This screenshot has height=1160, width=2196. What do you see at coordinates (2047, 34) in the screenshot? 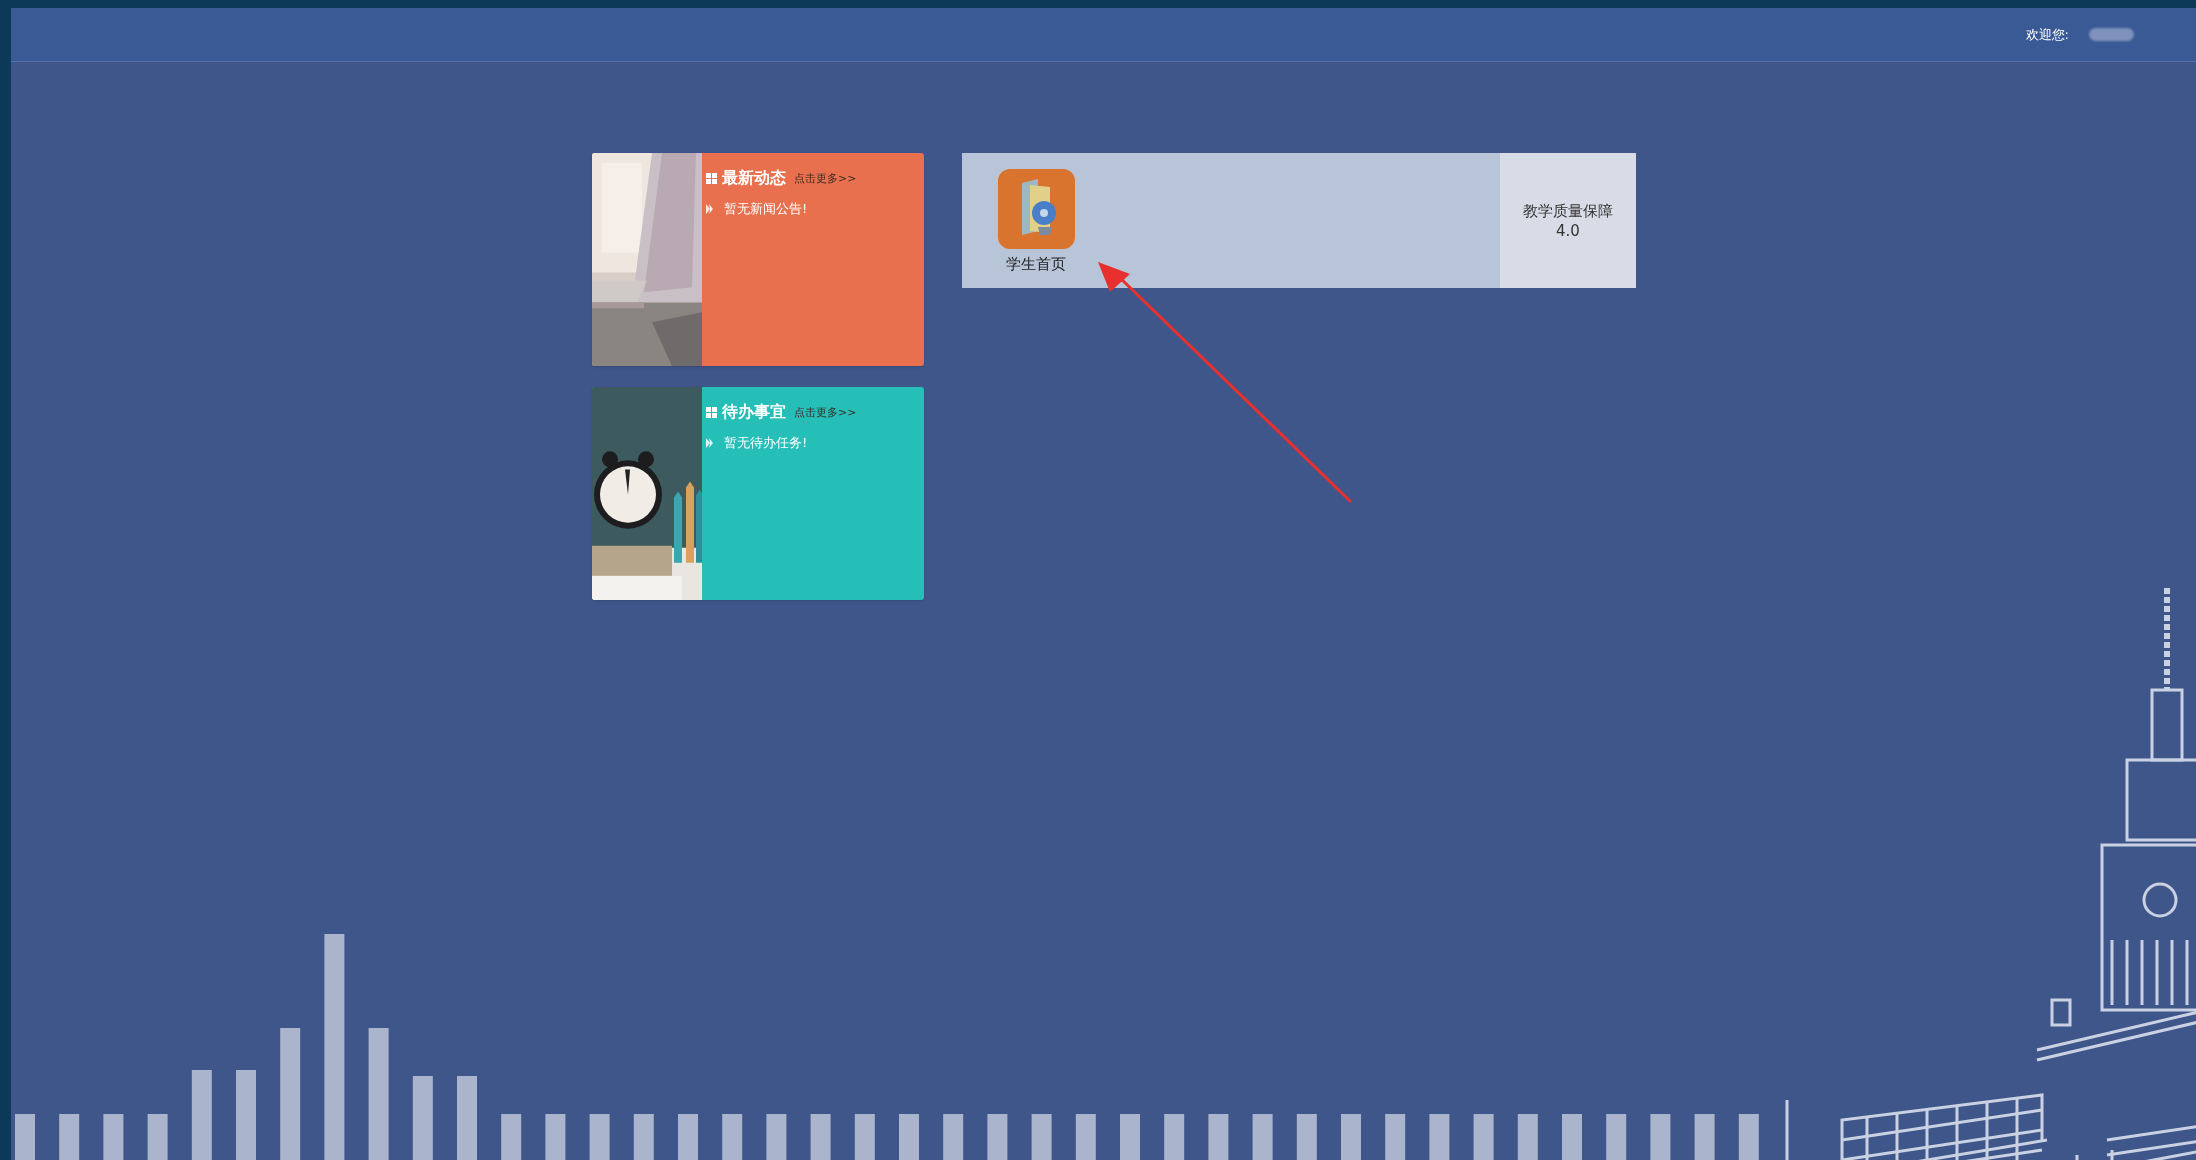
I see `welcome-label: 欢迎您:` at bounding box center [2047, 34].